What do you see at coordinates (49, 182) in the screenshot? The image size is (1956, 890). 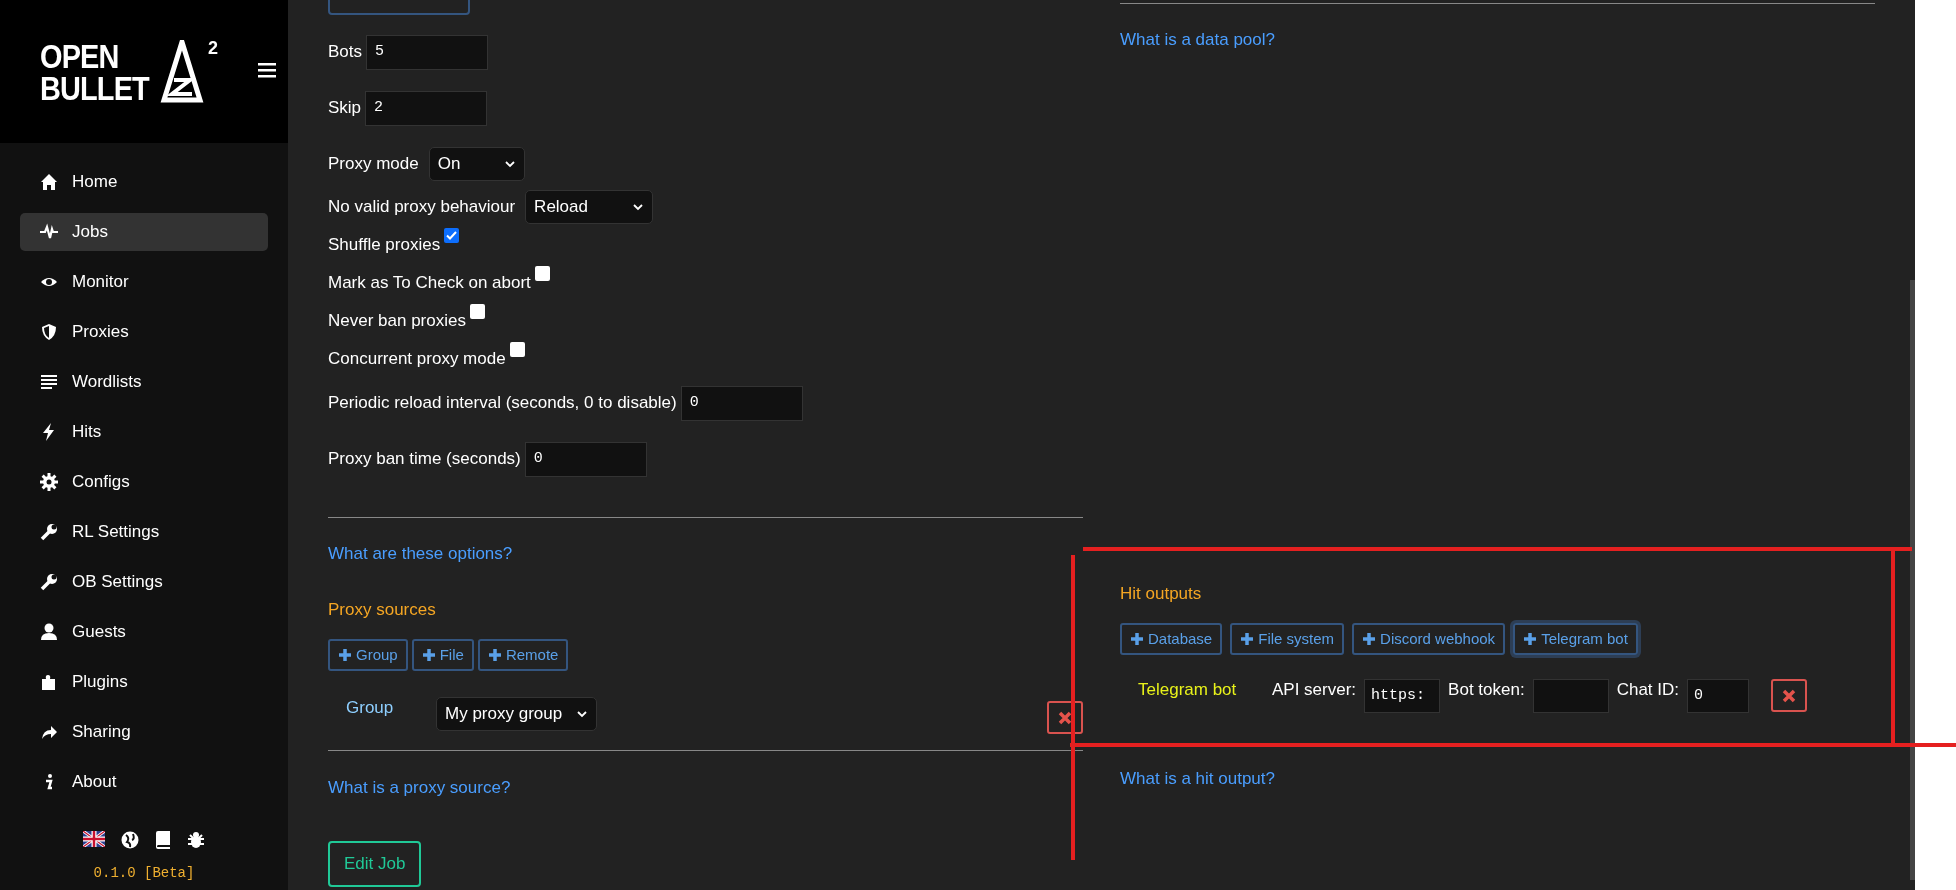 I see `home-icon` at bounding box center [49, 182].